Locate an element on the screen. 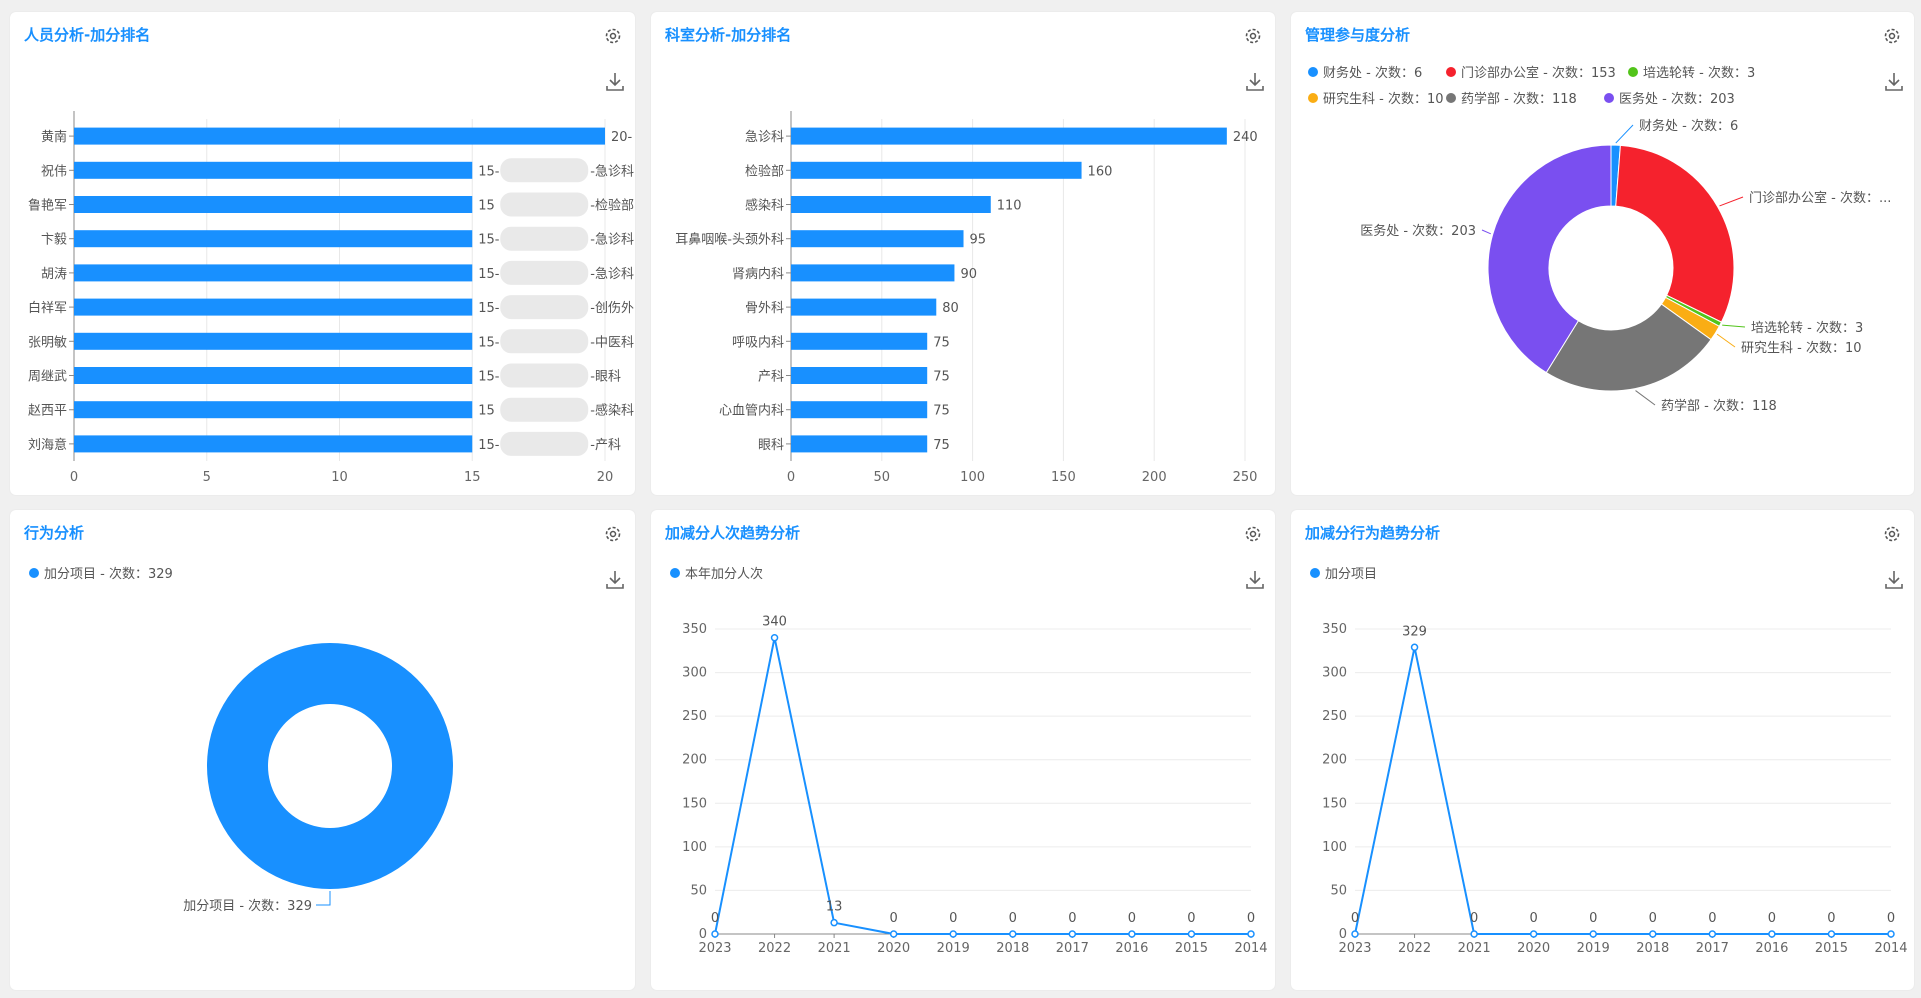  category-label: 祝伟 is located at coordinates (54, 171).